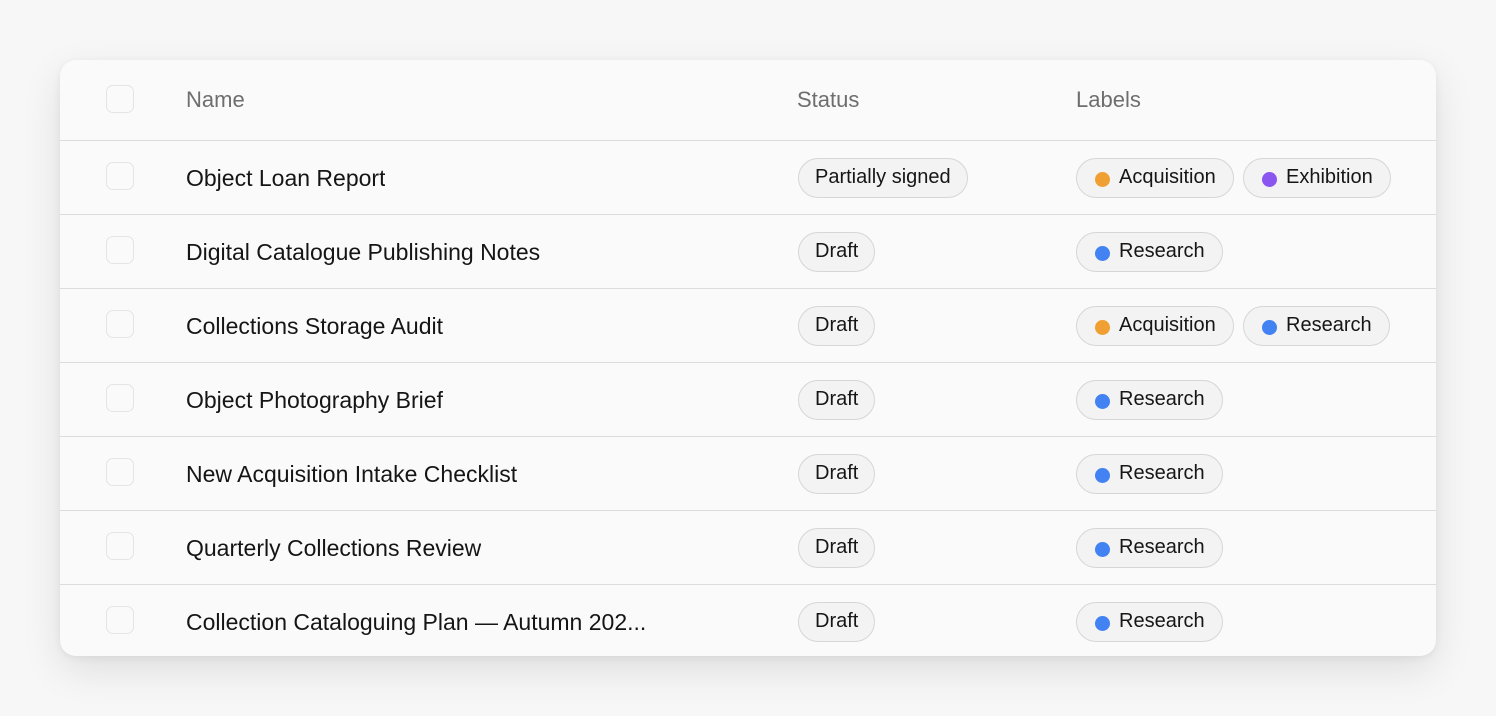 This screenshot has height=716, width=1496. Describe the element at coordinates (333, 548) in the screenshot. I see `document-name: Quarterly Collections Review` at that location.